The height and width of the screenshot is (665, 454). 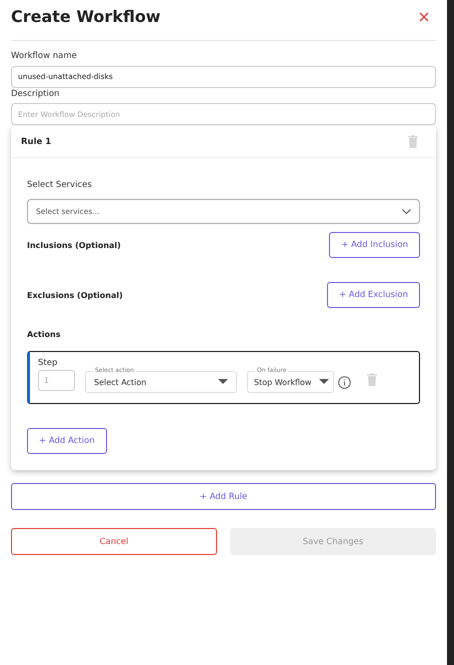 What do you see at coordinates (161, 382) in the screenshot?
I see `action-select: Select Action` at bounding box center [161, 382].